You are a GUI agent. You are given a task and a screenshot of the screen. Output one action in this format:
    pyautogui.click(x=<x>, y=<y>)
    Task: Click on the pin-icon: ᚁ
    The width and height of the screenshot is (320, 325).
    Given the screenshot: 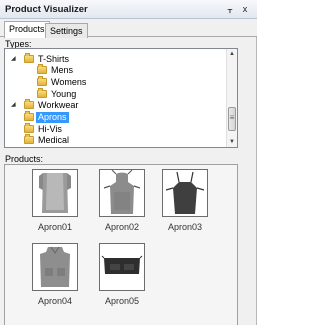 What is the action you would take?
    pyautogui.click(x=230, y=9)
    